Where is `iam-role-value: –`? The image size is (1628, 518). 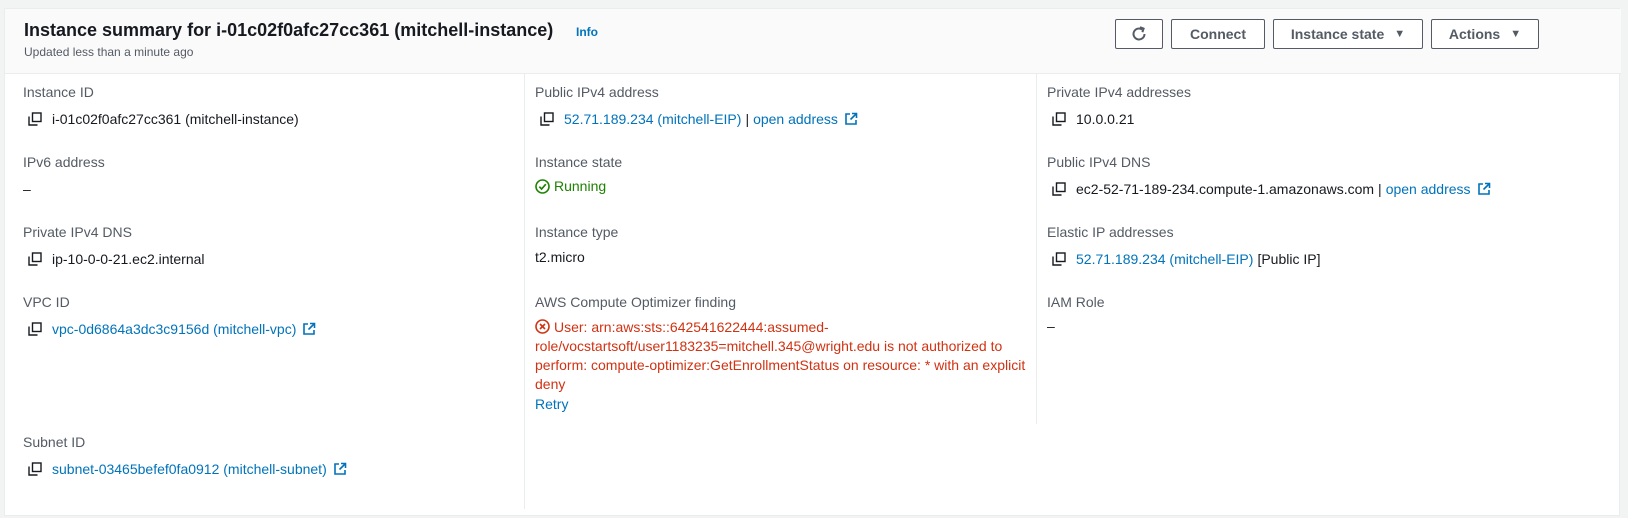
iam-role-value: – is located at coordinates (1051, 326).